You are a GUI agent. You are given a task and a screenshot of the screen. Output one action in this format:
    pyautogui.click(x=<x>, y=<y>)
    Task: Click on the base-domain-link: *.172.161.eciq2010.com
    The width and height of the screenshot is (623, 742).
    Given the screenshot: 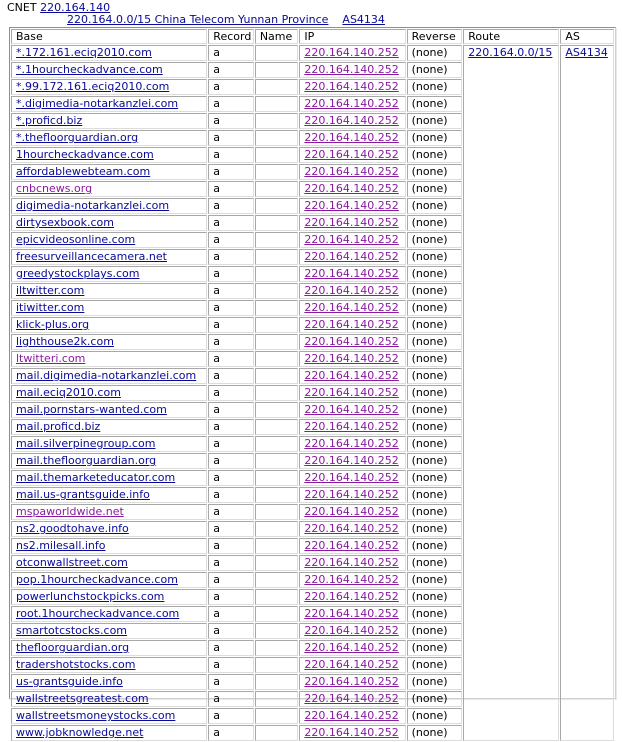 What is the action you would take?
    pyautogui.click(x=84, y=52)
    